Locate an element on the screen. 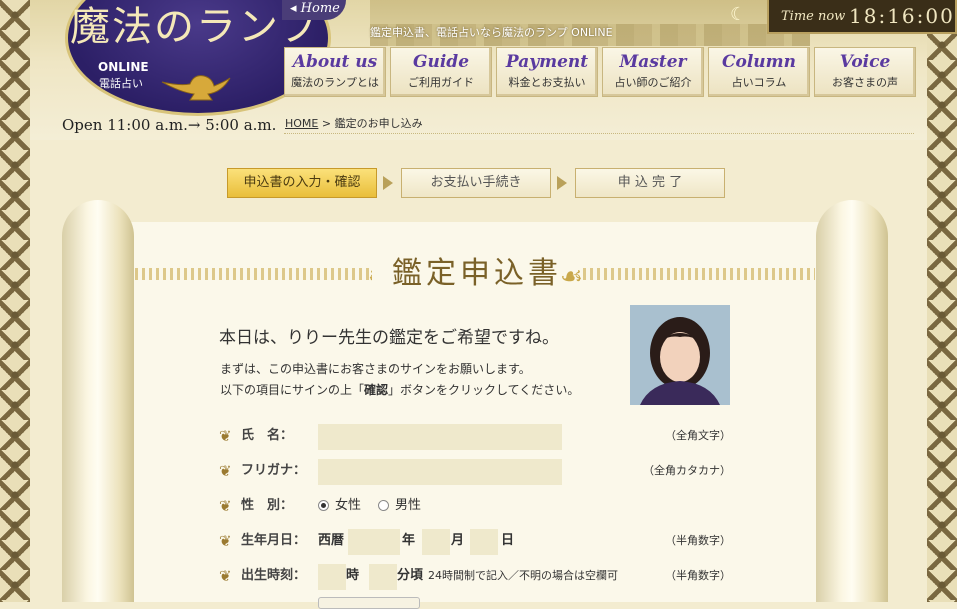  breadcrumb: HOME > 鑑定のお申し込み is located at coordinates (354, 123).